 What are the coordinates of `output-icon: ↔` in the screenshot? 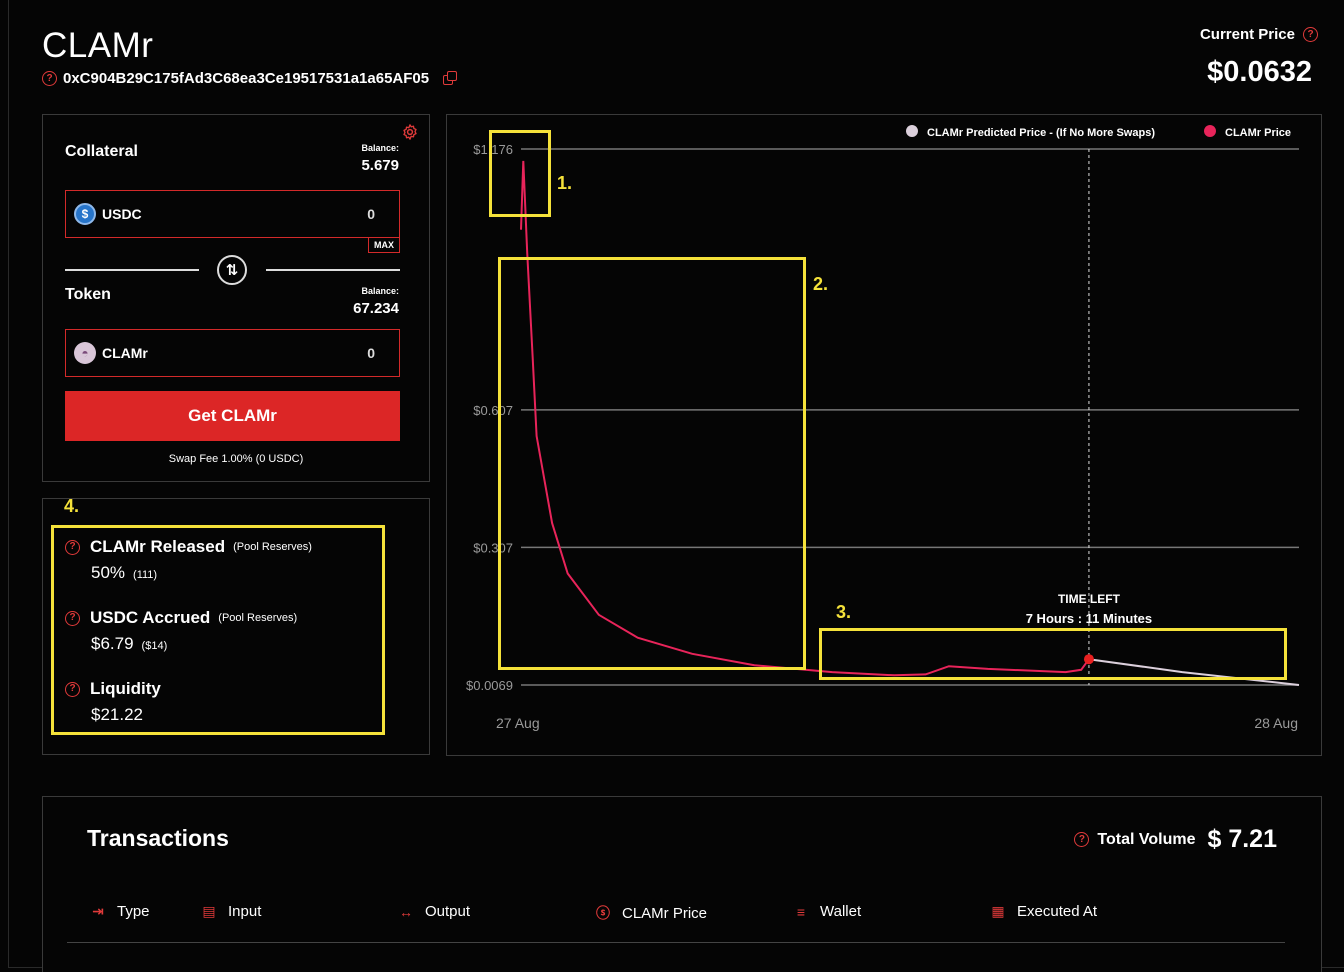 It's located at (406, 911).